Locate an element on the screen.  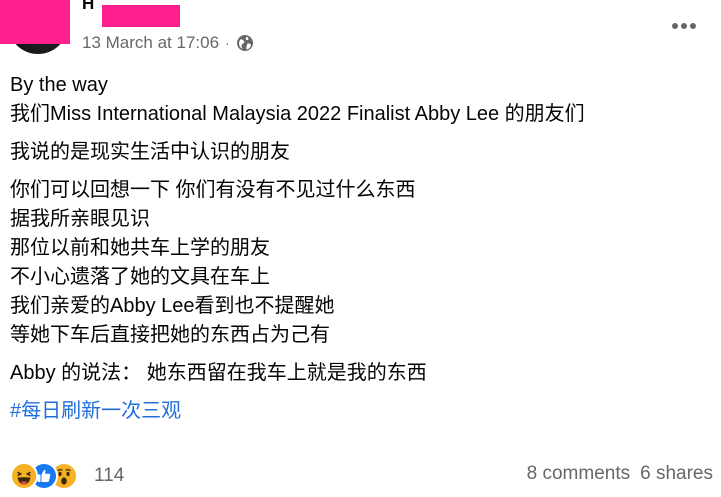
shares-count-link: 6 shares is located at coordinates (676, 474).